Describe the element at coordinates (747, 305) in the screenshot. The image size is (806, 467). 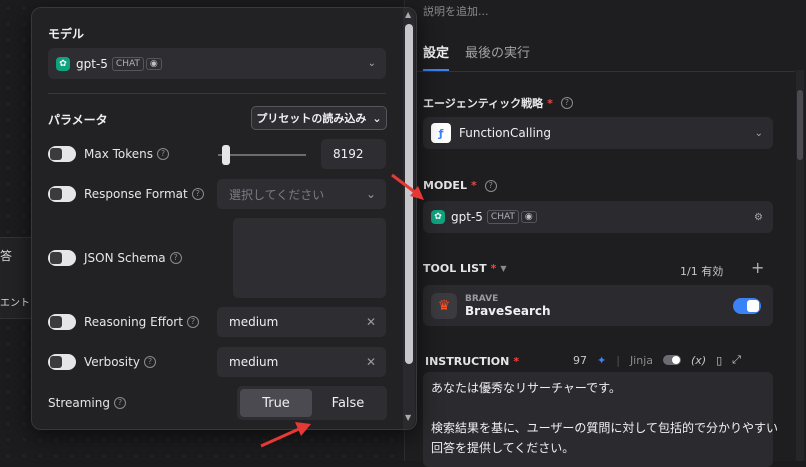
I see `tool-enabled-toggle` at that location.